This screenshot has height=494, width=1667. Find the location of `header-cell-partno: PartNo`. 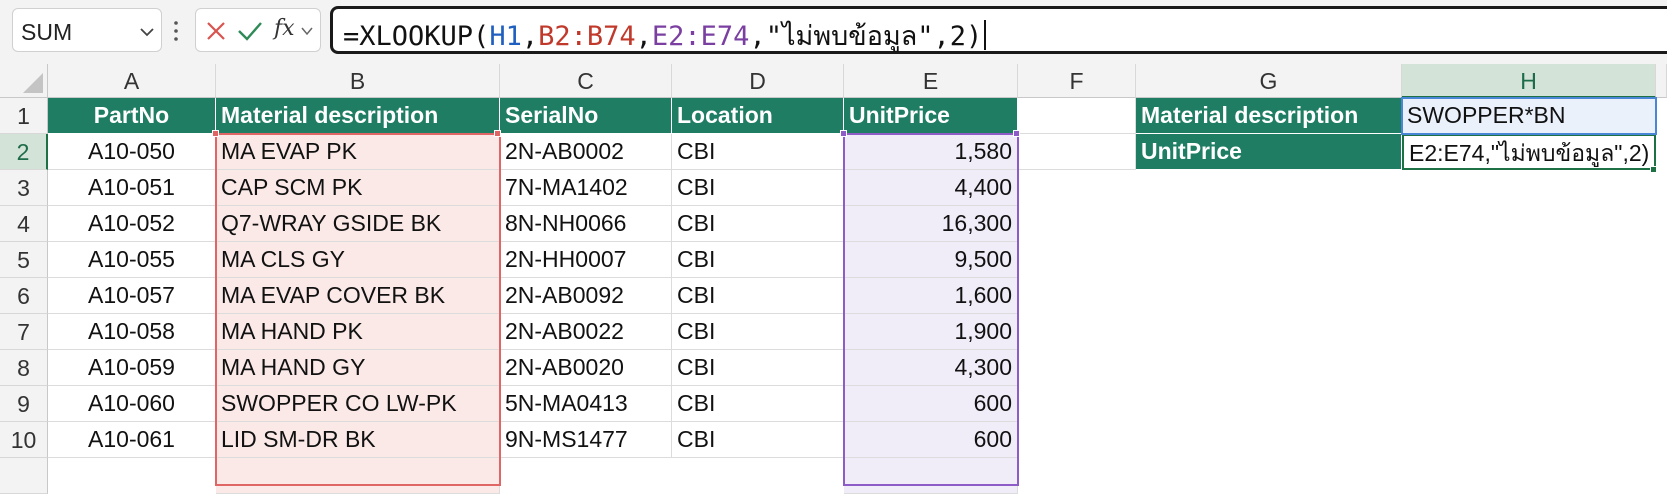

header-cell-partno: PartNo is located at coordinates (132, 116).